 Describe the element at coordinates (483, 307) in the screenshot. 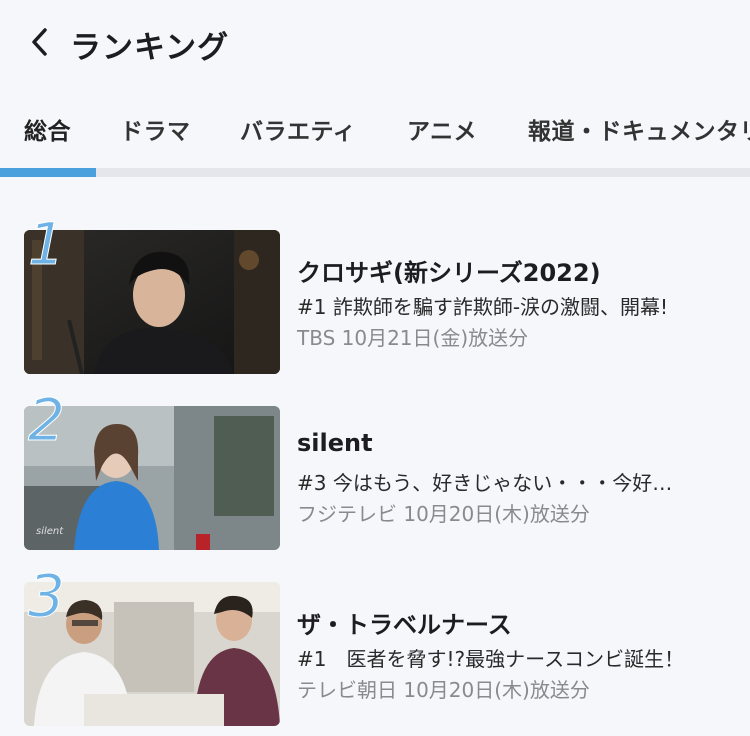

I see `episode-title: #1 詐欺師を騙す詐欺師-涙の激闘、開幕!` at that location.